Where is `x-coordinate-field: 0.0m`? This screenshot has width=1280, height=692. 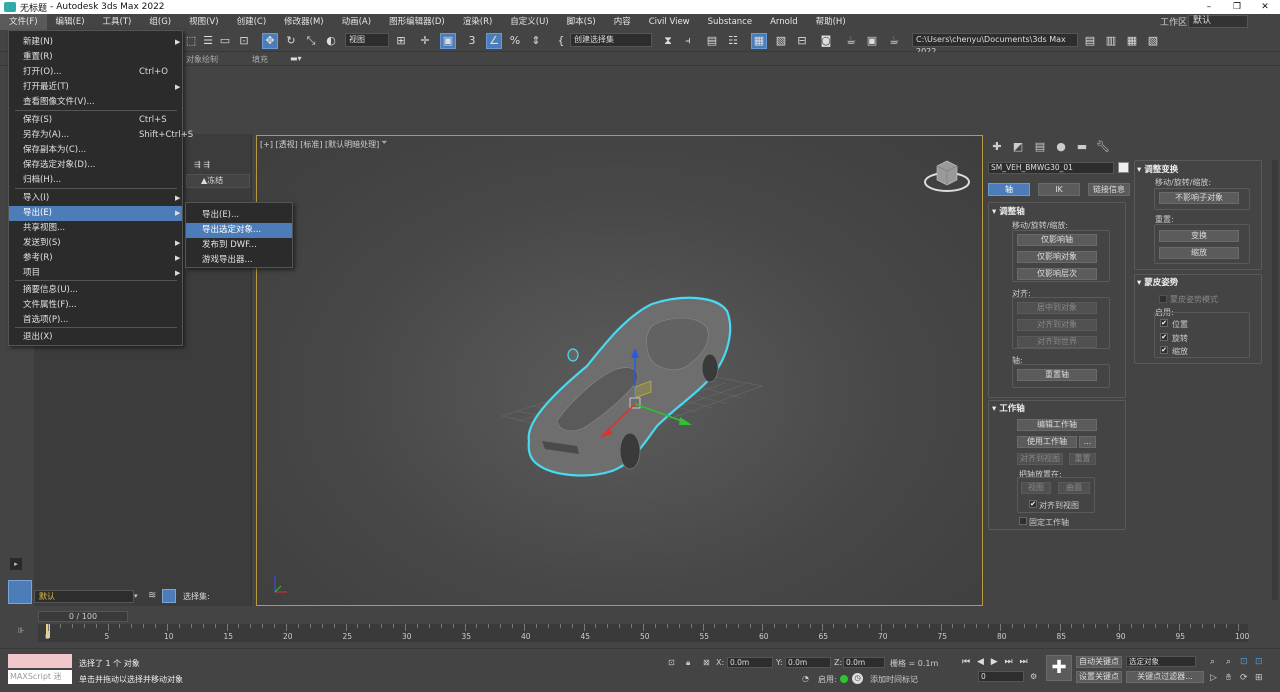
x-coordinate-field: 0.0m is located at coordinates (750, 662).